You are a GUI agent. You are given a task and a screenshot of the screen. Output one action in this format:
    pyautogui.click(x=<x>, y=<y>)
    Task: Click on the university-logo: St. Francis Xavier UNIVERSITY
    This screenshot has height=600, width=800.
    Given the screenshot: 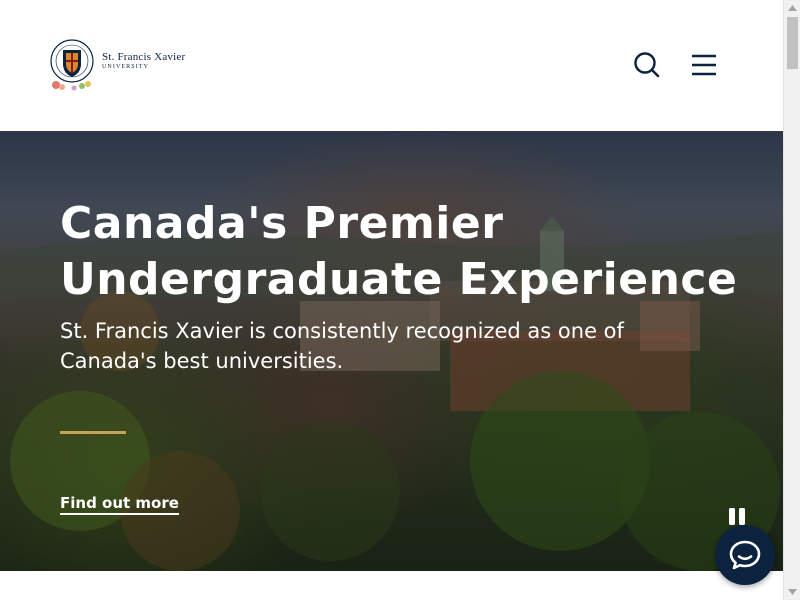 What is the action you would take?
    pyautogui.click(x=121, y=65)
    